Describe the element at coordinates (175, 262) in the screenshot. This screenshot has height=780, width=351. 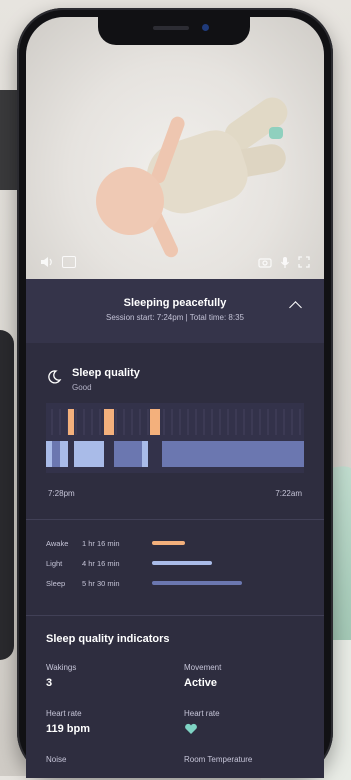
I see `video-controls-bar` at that location.